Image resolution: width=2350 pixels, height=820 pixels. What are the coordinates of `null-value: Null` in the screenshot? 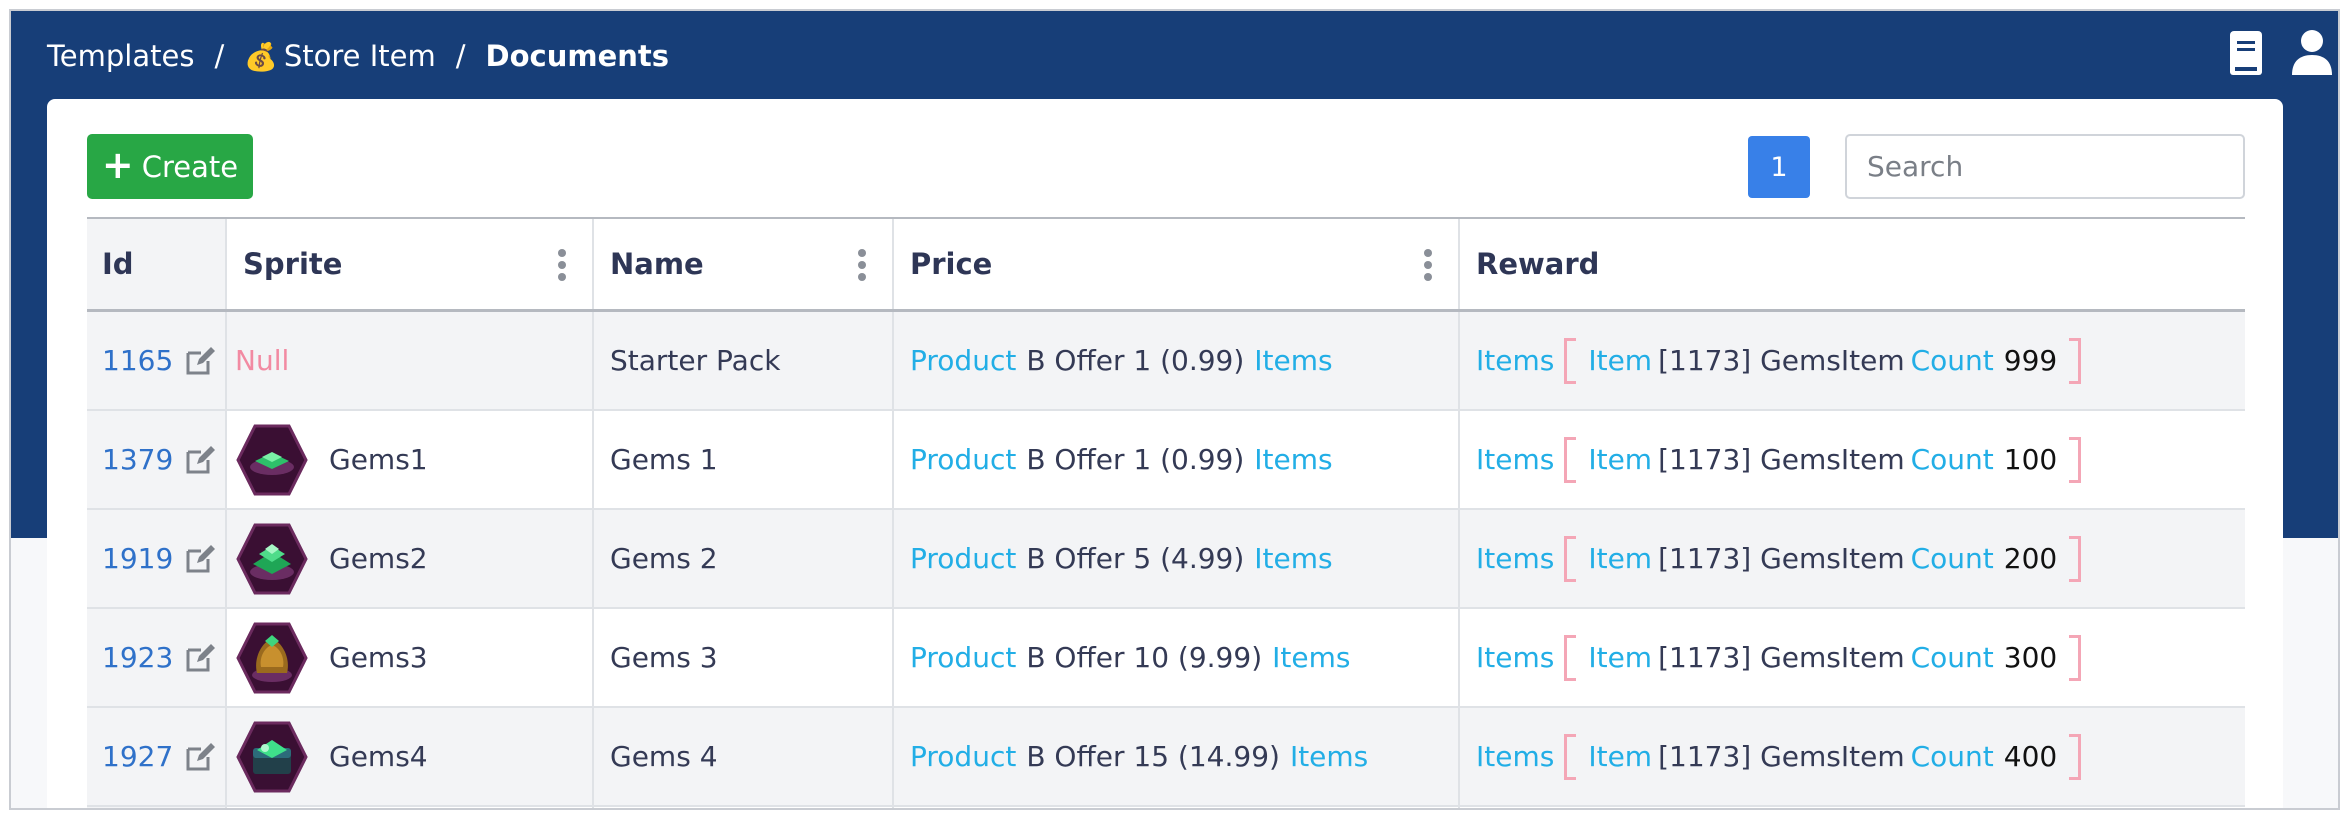 It's located at (262, 360).